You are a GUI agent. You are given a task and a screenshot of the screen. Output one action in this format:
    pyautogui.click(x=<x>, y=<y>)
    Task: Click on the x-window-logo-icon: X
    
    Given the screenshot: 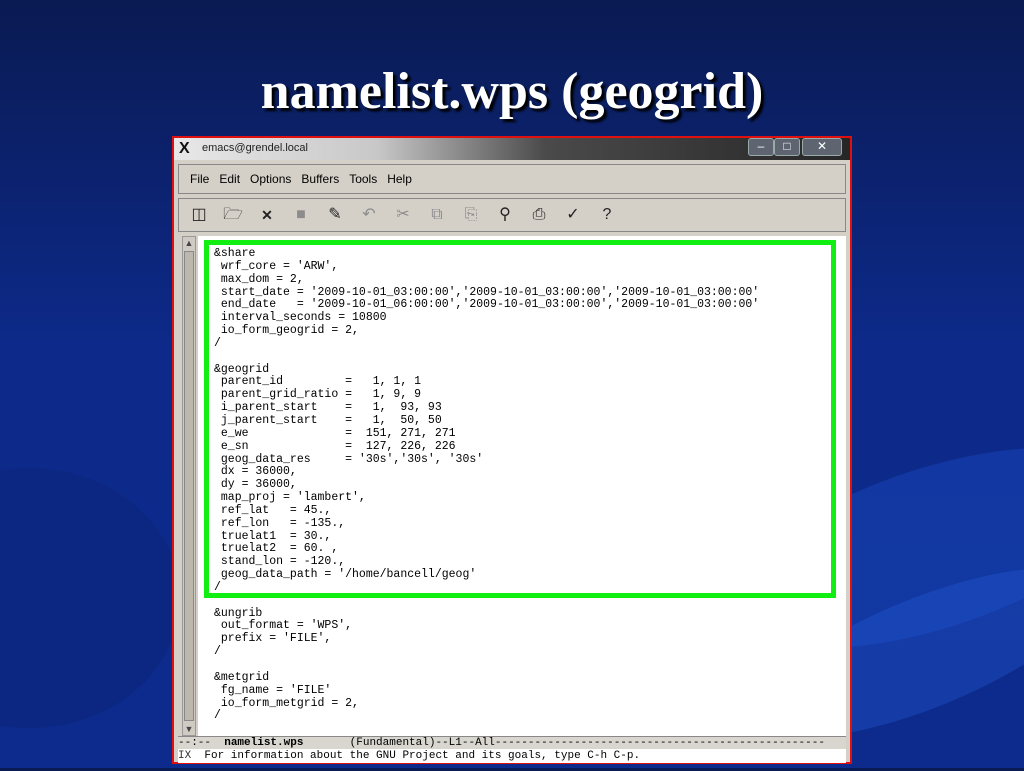 What is the action you would take?
    pyautogui.click(x=184, y=148)
    